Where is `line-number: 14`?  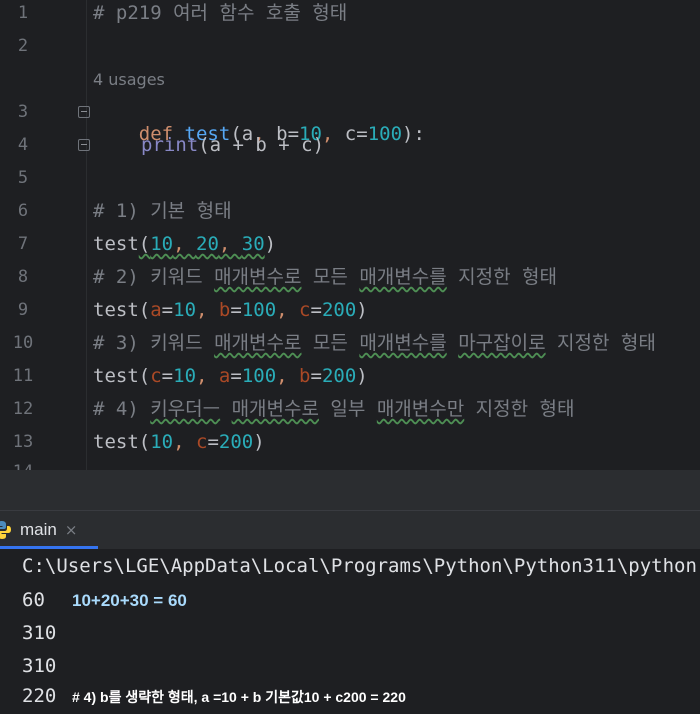 line-number: 14 is located at coordinates (23, 466).